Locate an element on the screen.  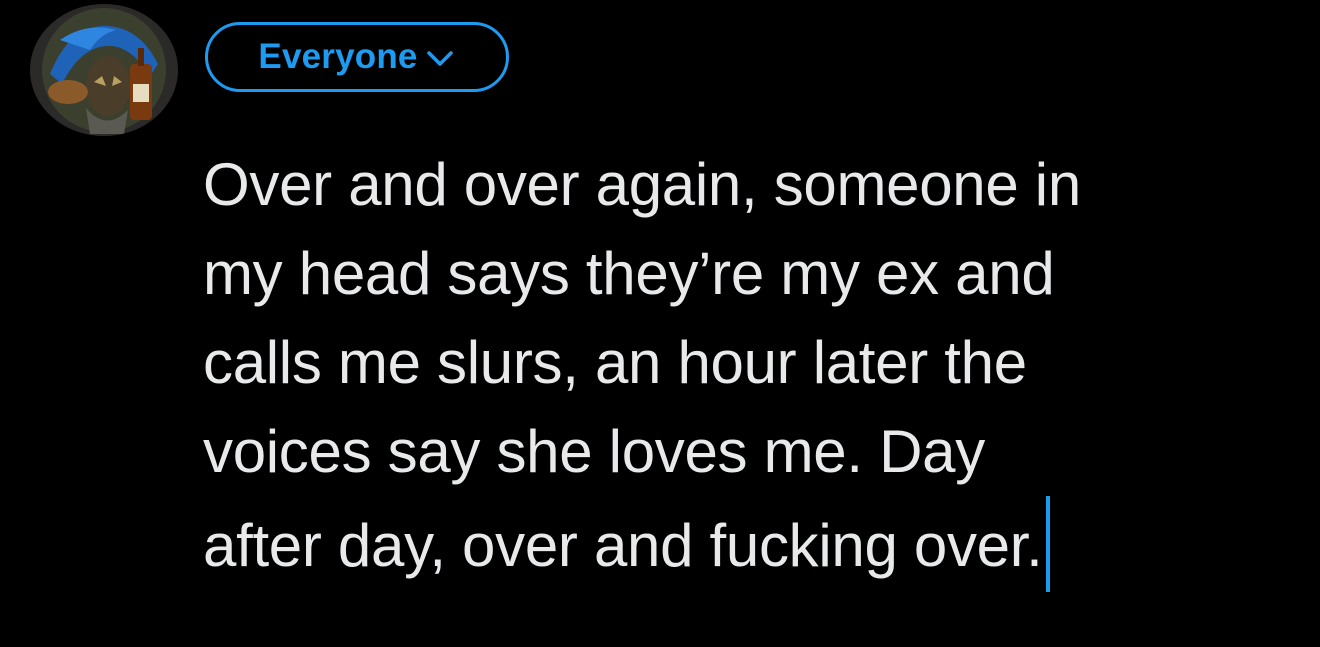
text-caret is located at coordinates (1048, 544).